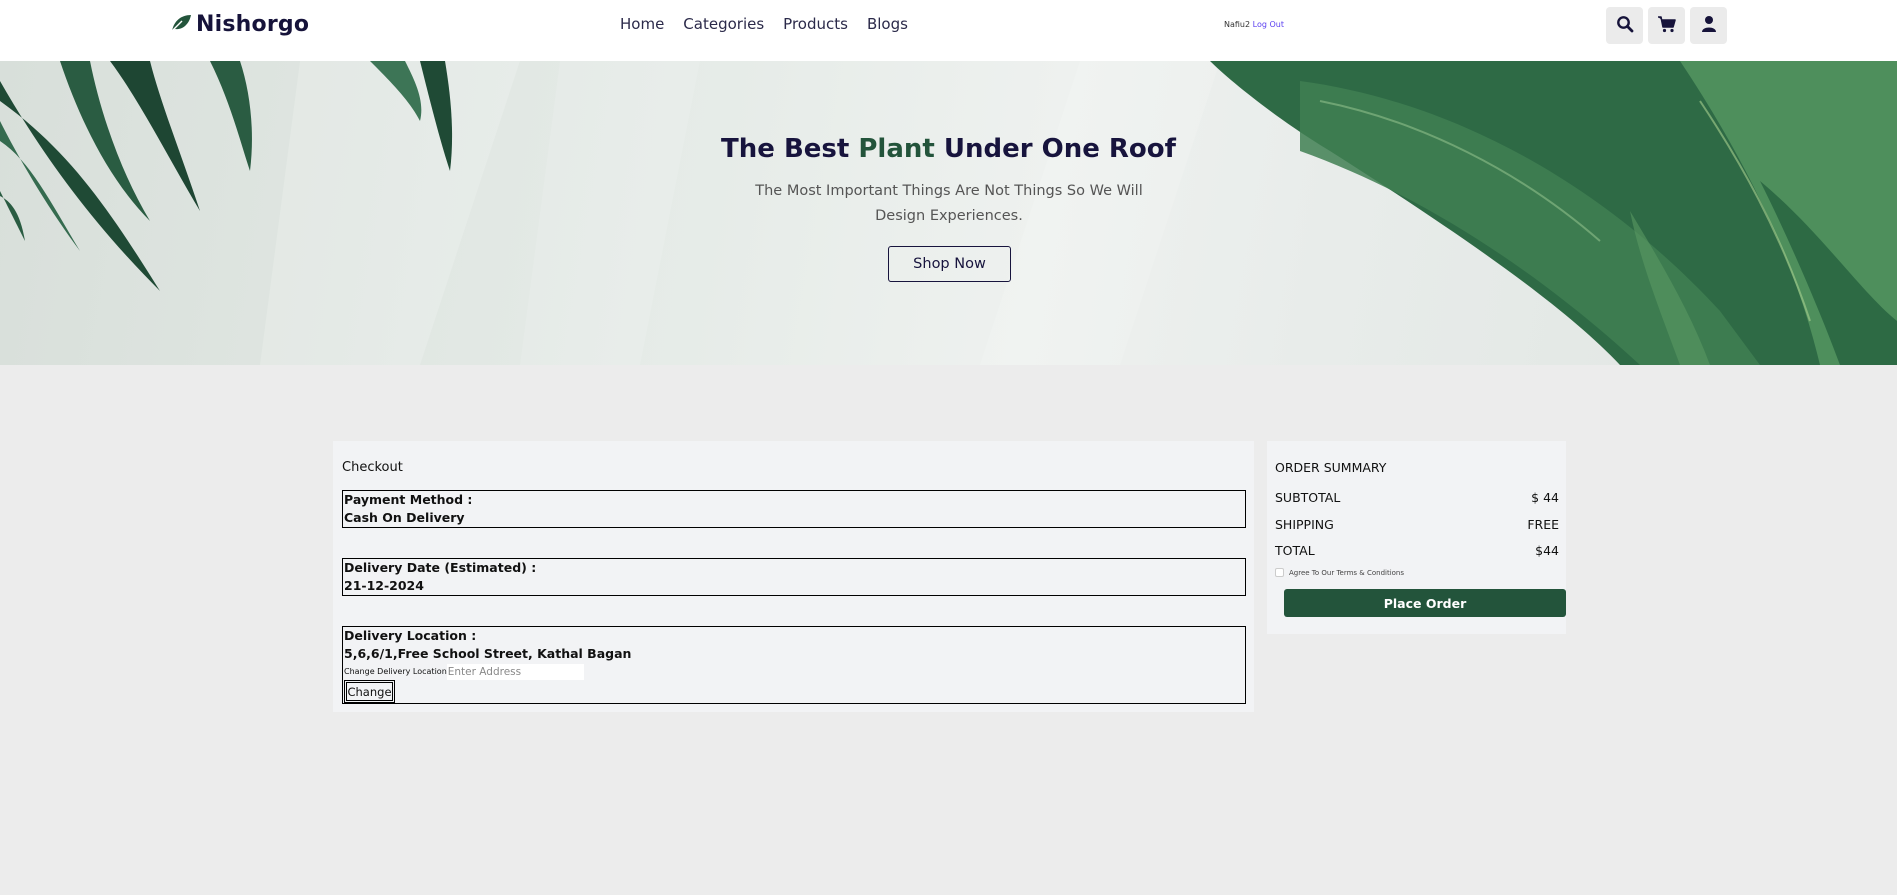 This screenshot has height=895, width=1897. Describe the element at coordinates (723, 24) in the screenshot. I see `nav-categories: Categories` at that location.